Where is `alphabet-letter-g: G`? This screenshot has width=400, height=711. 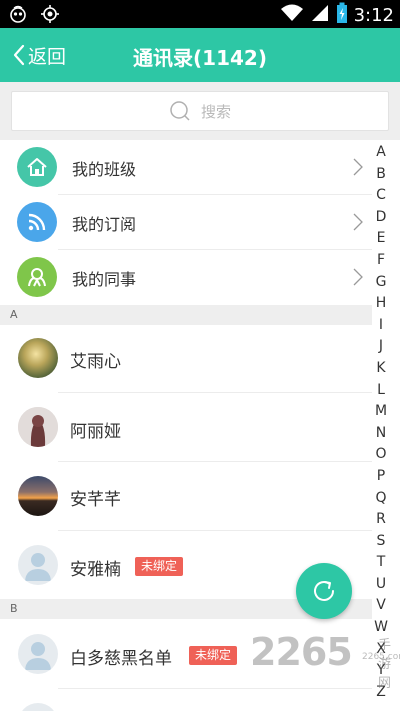
alphabet-letter-g: G is located at coordinates (381, 283).